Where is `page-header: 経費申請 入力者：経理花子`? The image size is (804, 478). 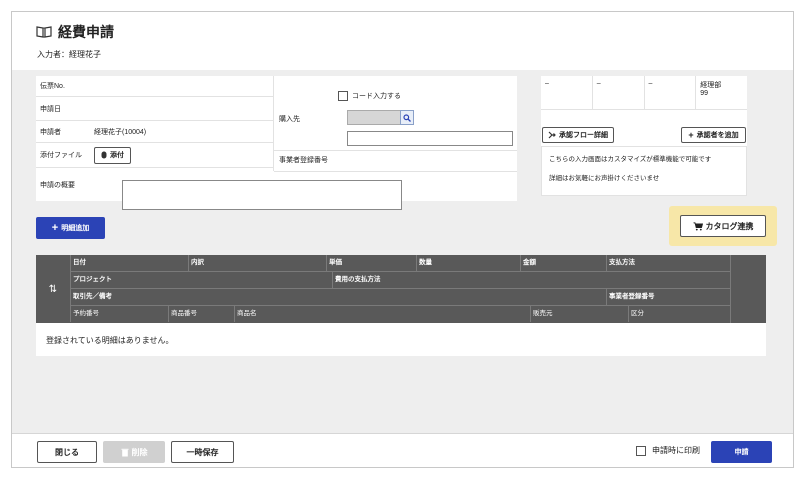 page-header: 経費申請 入力者：経理花子 is located at coordinates (402, 41).